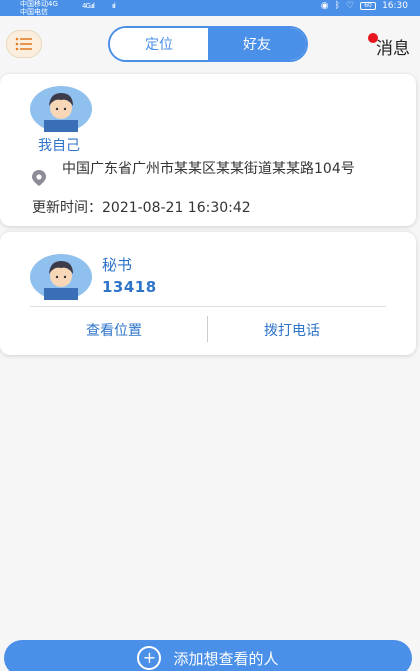  I want to click on plus-circle-icon: +, so click(149, 658).